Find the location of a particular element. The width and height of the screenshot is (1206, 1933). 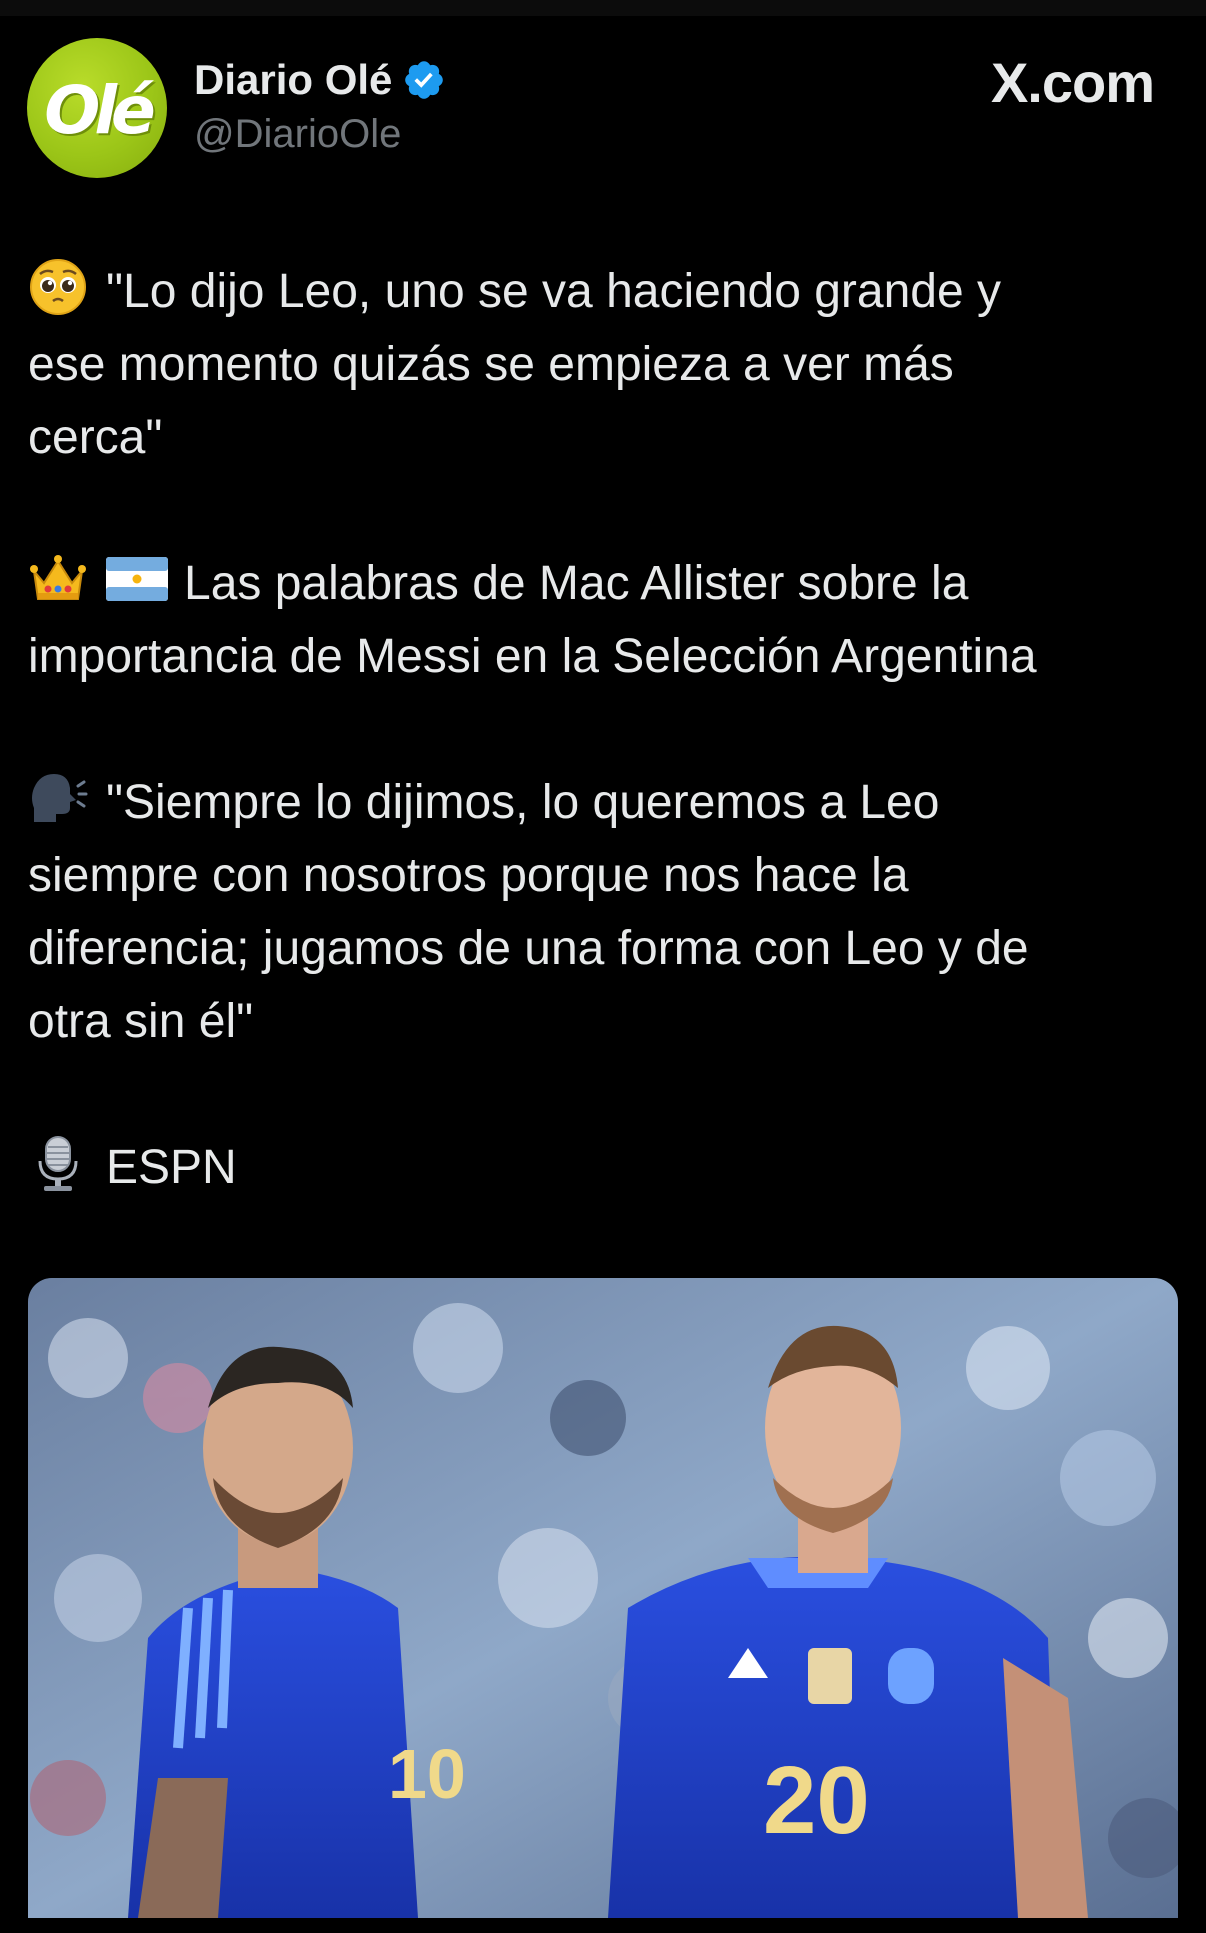

tweet-line: siempre con nosotros porque nos hace la is located at coordinates (468, 875).